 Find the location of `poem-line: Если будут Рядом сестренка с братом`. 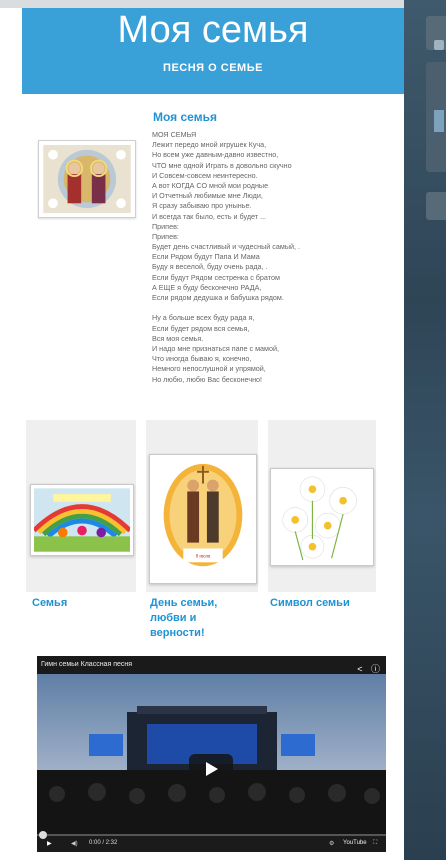

poem-line: Если будут Рядом сестренка с братом is located at coordinates (216, 277).